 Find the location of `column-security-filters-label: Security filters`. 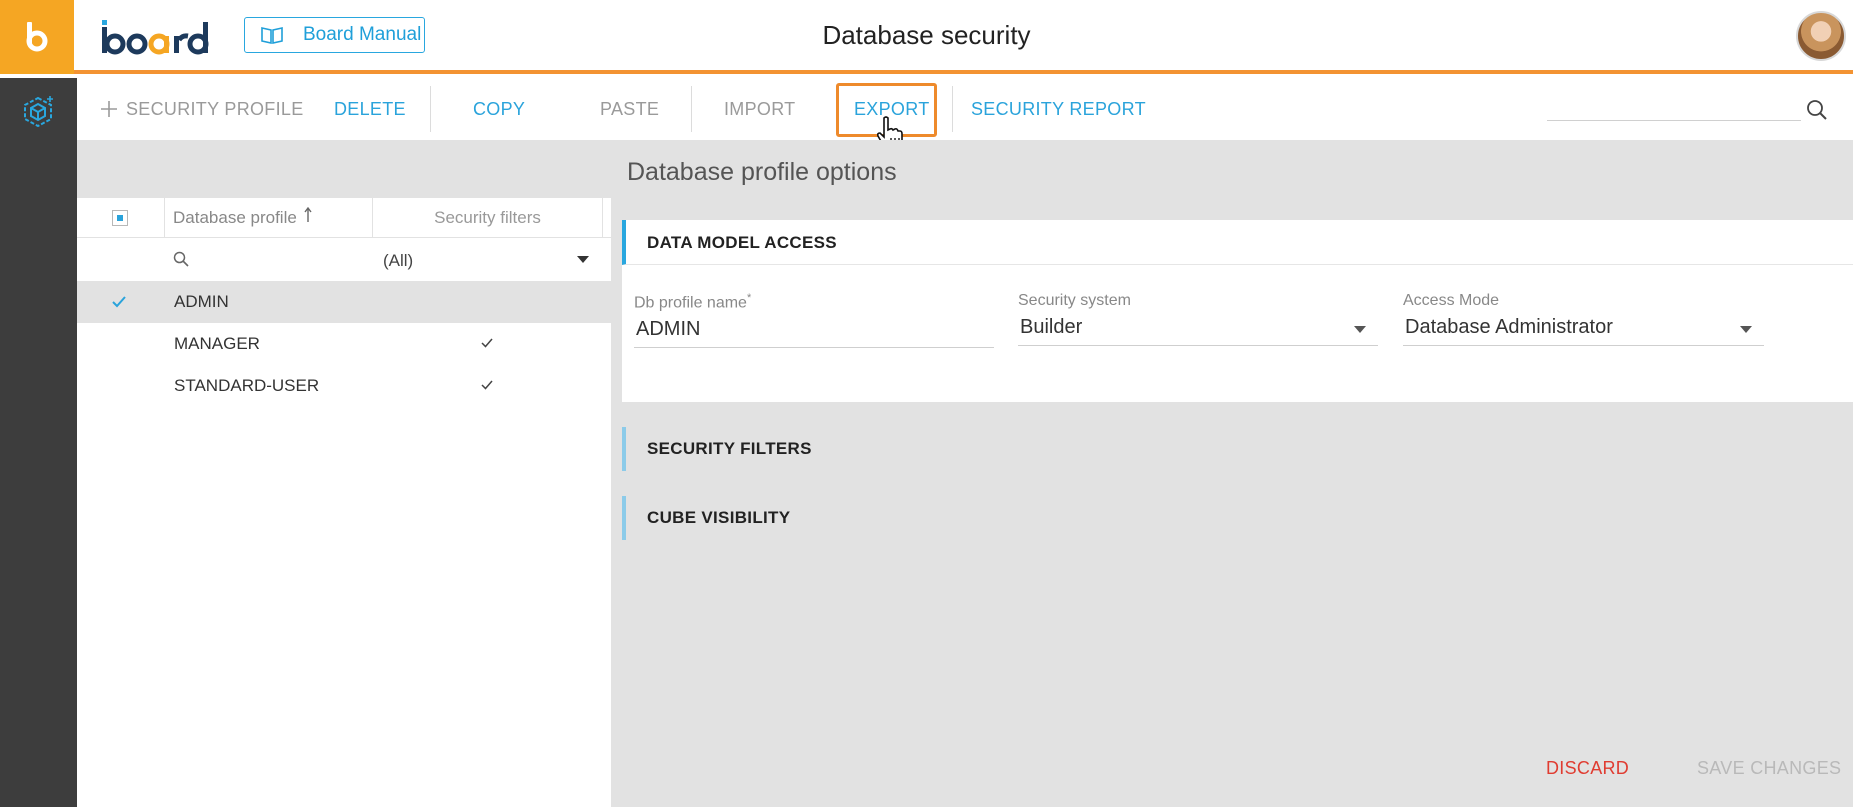

column-security-filters-label: Security filters is located at coordinates (487, 217).